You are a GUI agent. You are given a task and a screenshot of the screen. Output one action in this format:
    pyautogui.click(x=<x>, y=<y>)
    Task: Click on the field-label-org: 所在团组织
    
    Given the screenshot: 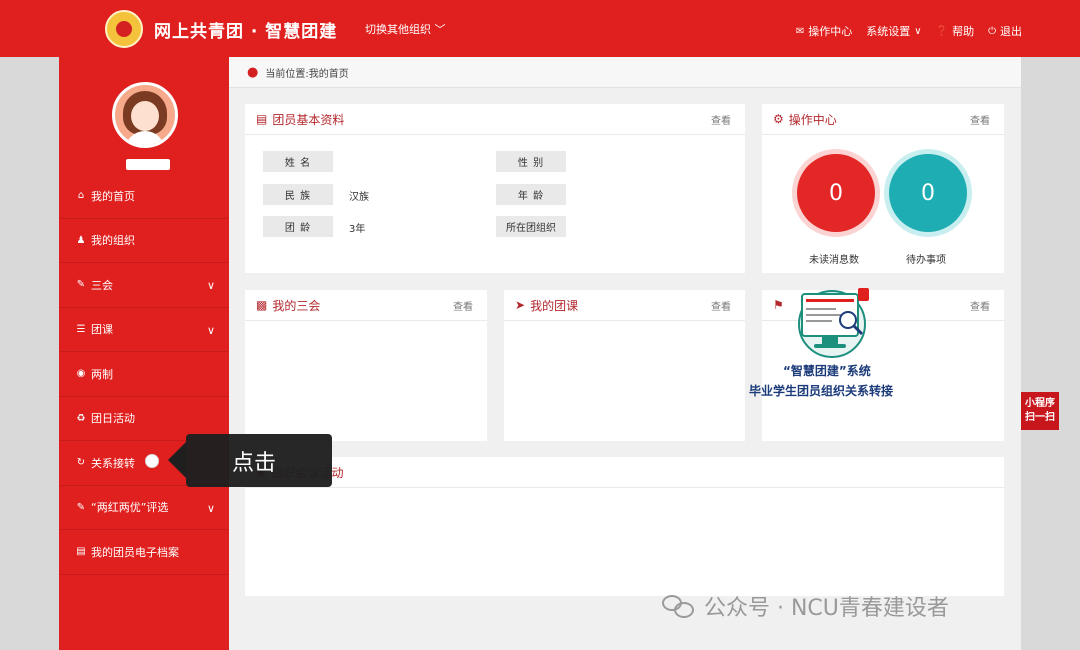 What is the action you would take?
    pyautogui.click(x=531, y=226)
    